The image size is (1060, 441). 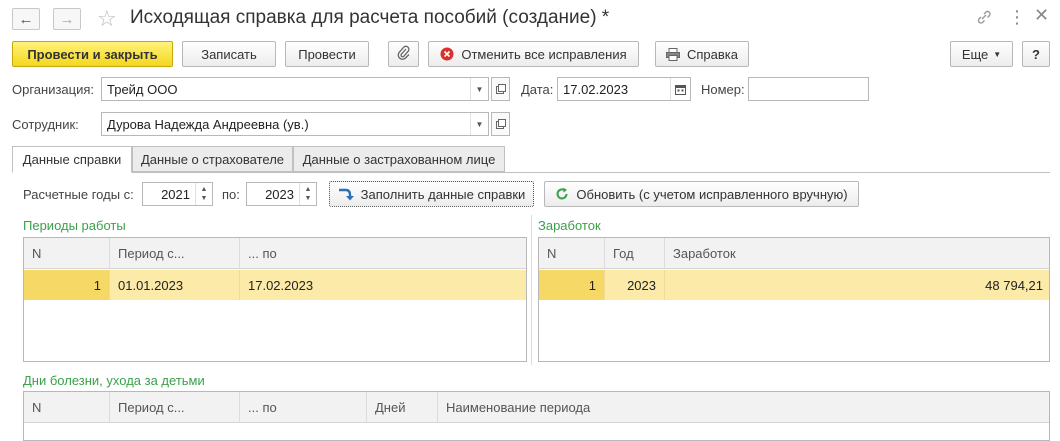 What do you see at coordinates (1041, 15) in the screenshot?
I see `close-icon: ✕` at bounding box center [1041, 15].